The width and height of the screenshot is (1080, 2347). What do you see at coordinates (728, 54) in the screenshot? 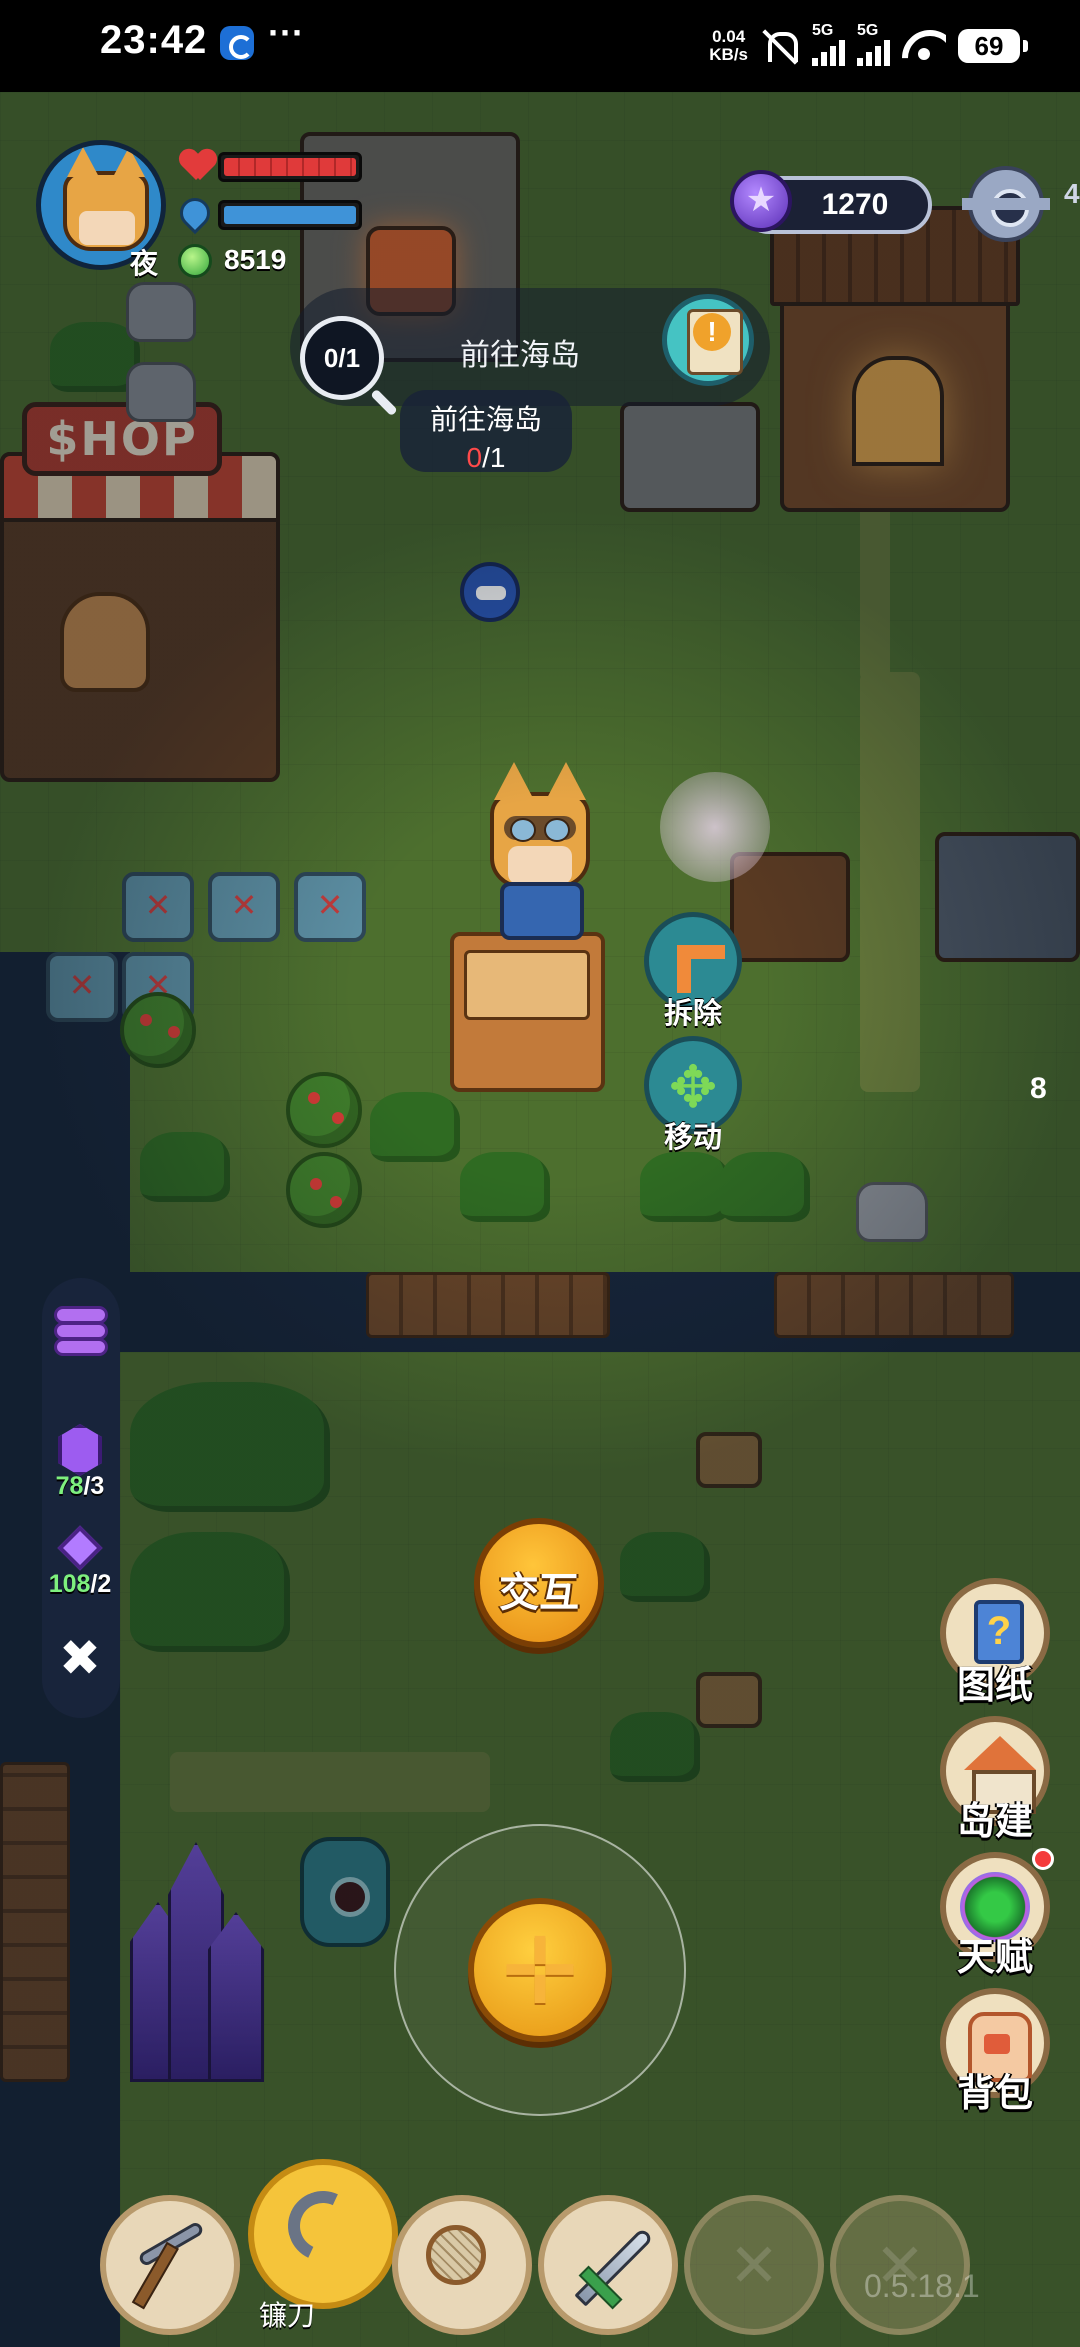
I see `network-speed-unit: KB/s` at bounding box center [728, 54].